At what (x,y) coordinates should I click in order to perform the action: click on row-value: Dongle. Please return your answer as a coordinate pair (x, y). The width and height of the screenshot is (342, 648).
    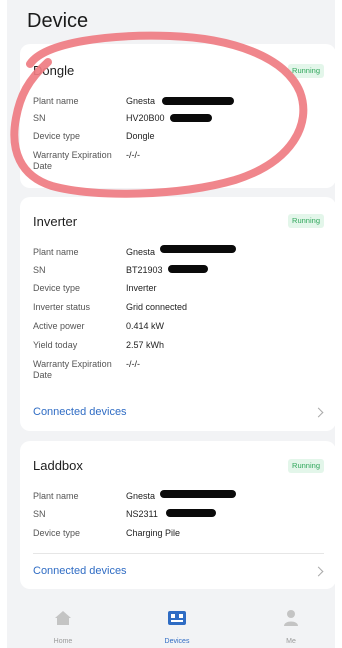
    Looking at the image, I should click on (140, 136).